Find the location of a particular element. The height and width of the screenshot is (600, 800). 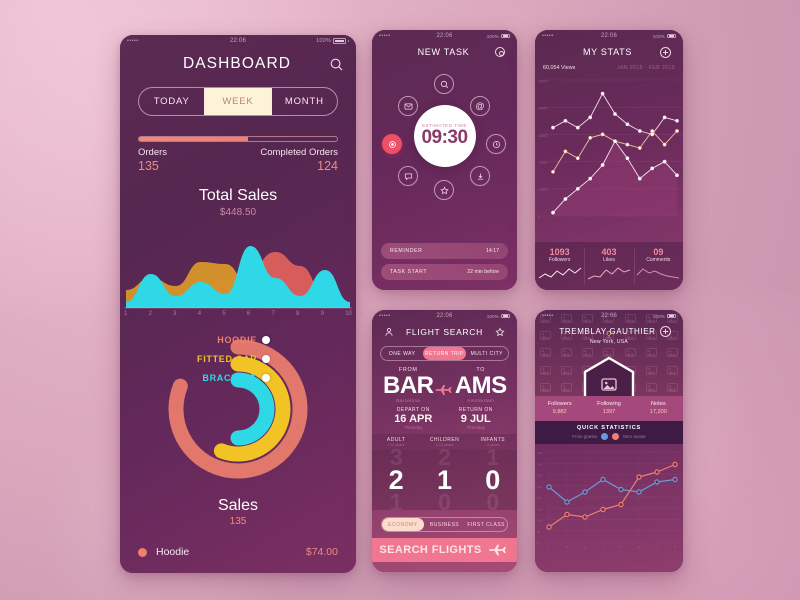

destination-field: TO AMS Amsterdam is located at coordinates (481, 385).